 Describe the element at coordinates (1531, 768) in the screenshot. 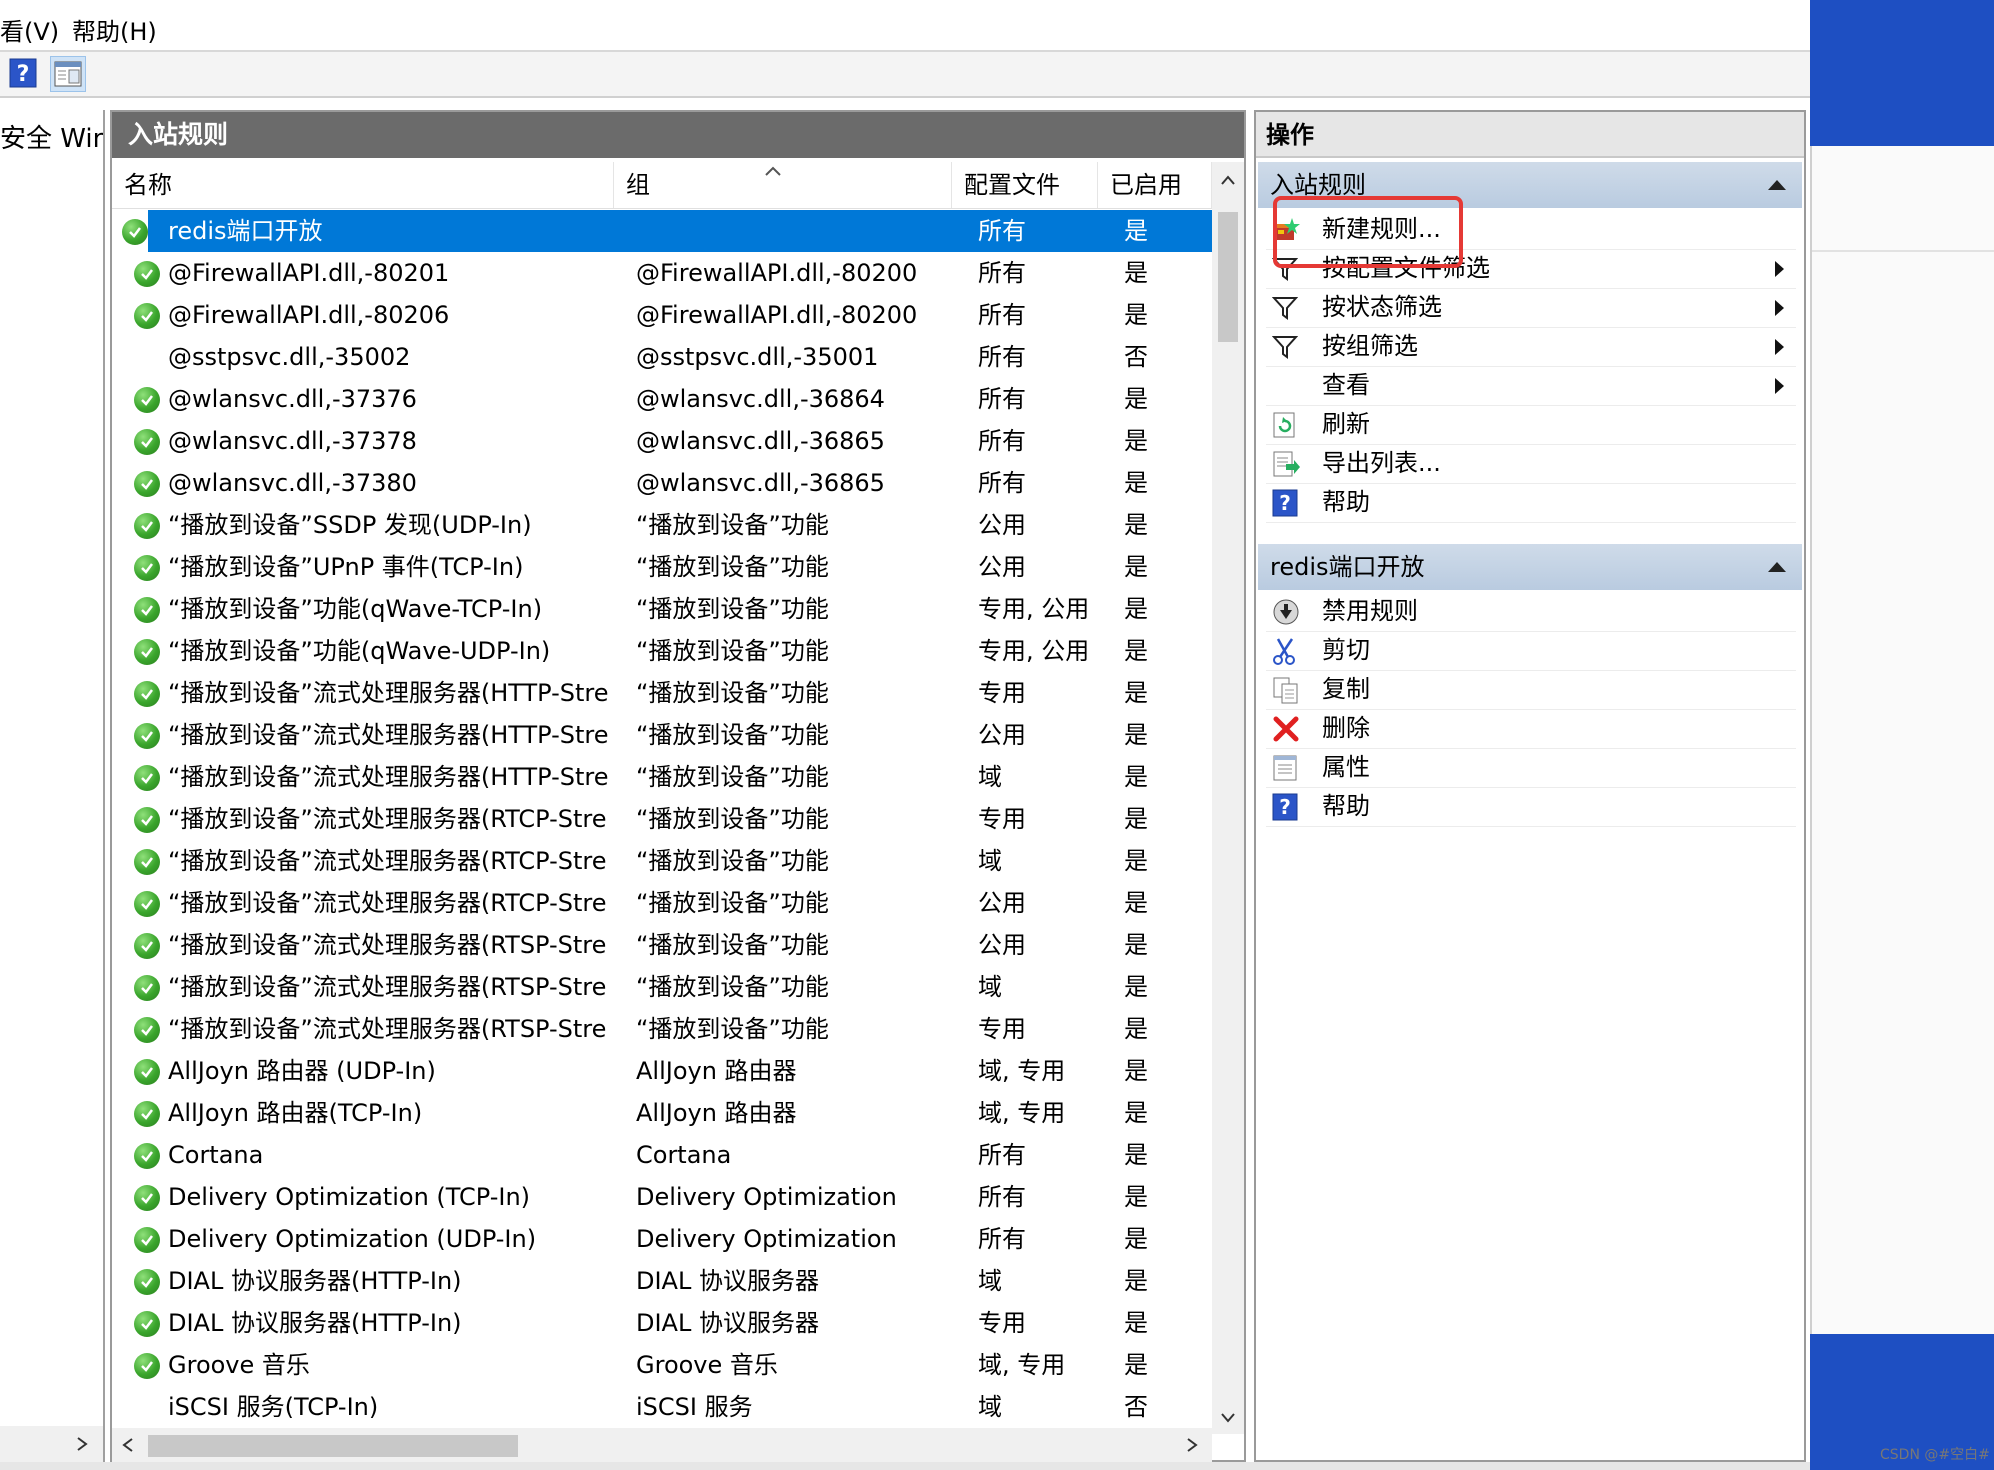

I see `action-item: 属性` at that location.